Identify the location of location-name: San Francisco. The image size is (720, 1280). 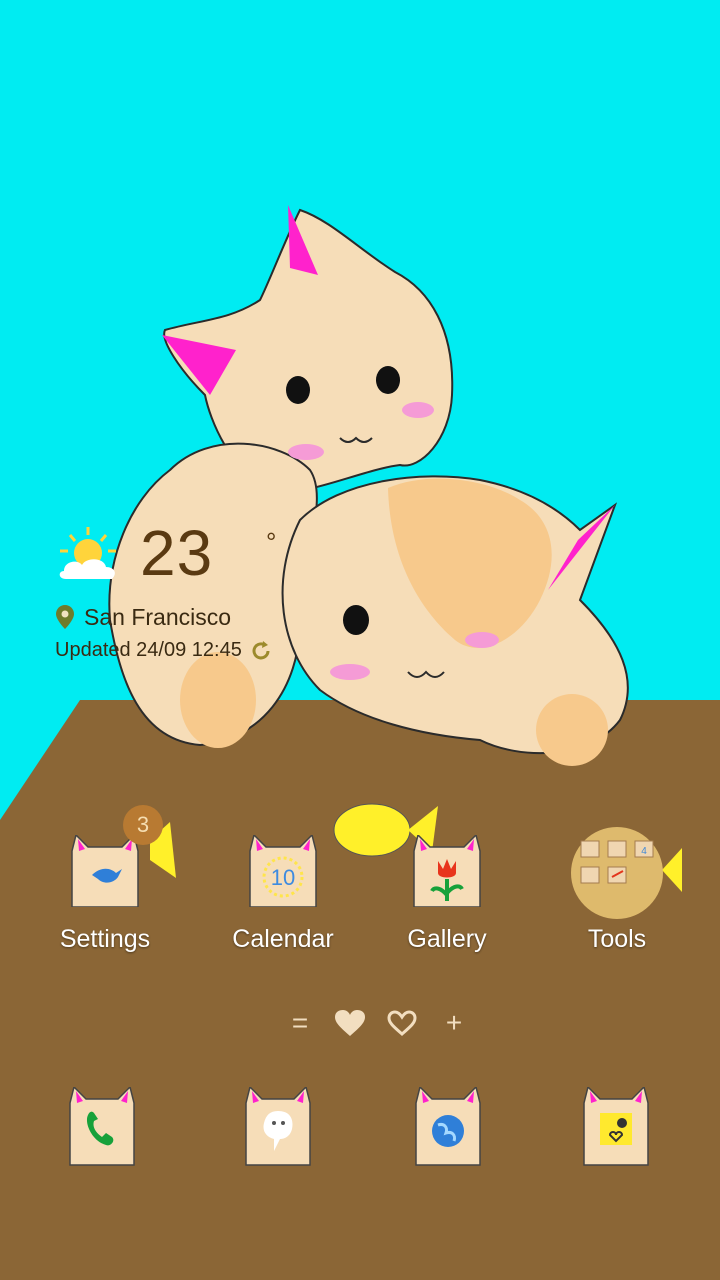
(158, 616).